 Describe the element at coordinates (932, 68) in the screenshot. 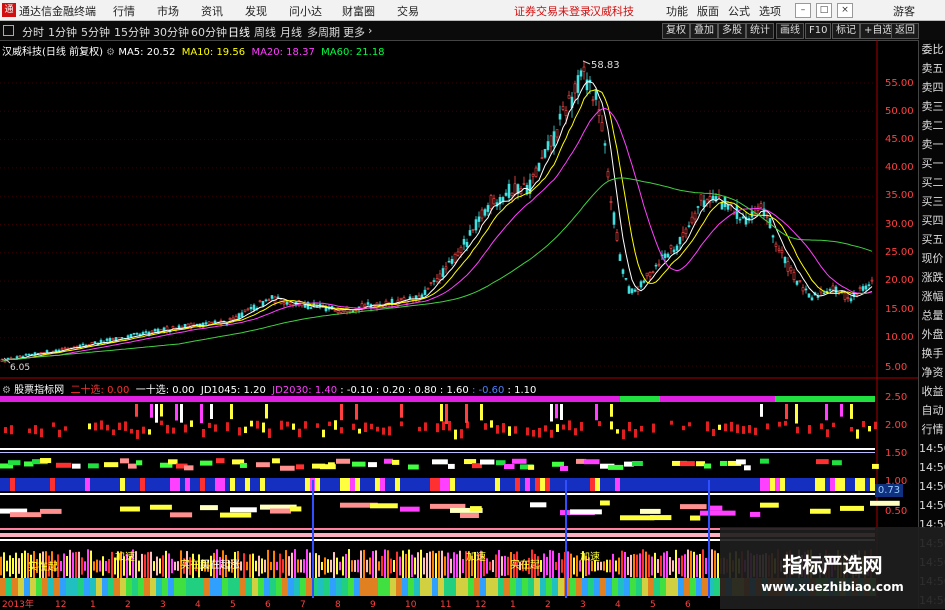

I see `side-panel-item: 卖五` at that location.